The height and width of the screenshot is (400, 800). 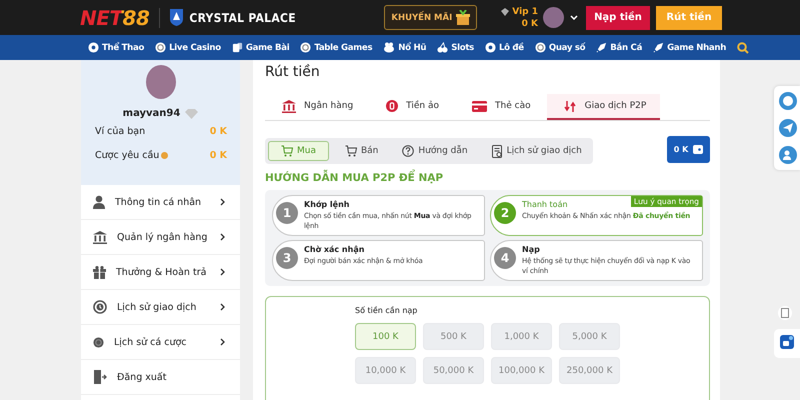 I want to click on step-number: 4, so click(x=505, y=258).